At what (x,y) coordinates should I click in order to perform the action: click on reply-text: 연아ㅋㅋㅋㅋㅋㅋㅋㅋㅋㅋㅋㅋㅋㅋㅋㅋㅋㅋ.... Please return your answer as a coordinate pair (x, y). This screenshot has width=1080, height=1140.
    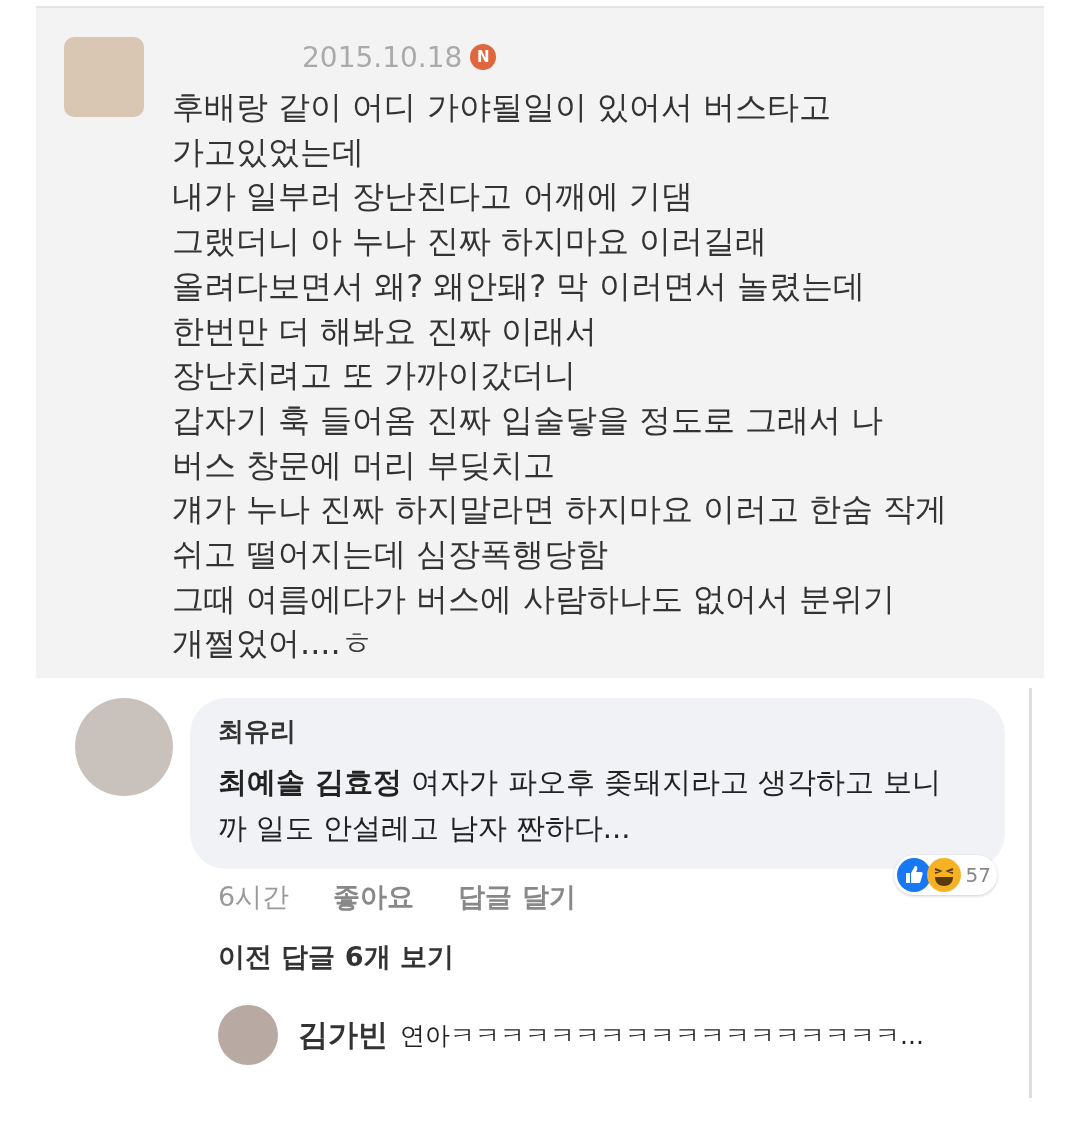
    Looking at the image, I should click on (662, 1035).